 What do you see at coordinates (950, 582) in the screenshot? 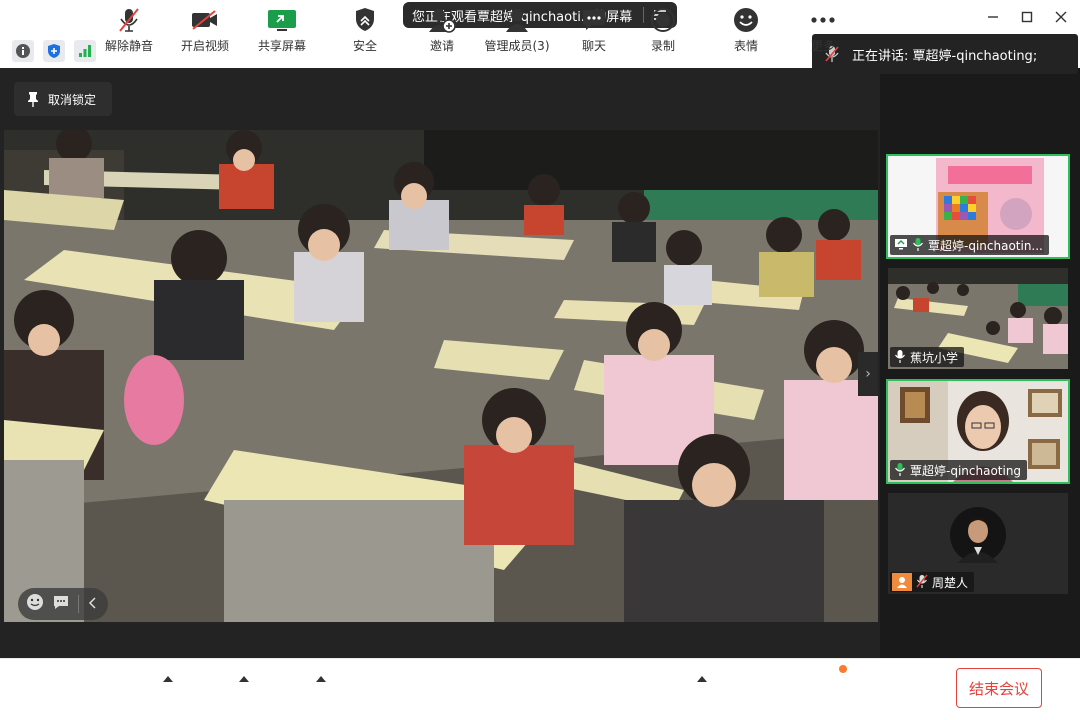
I see `participant-name: 周楚人` at bounding box center [950, 582].